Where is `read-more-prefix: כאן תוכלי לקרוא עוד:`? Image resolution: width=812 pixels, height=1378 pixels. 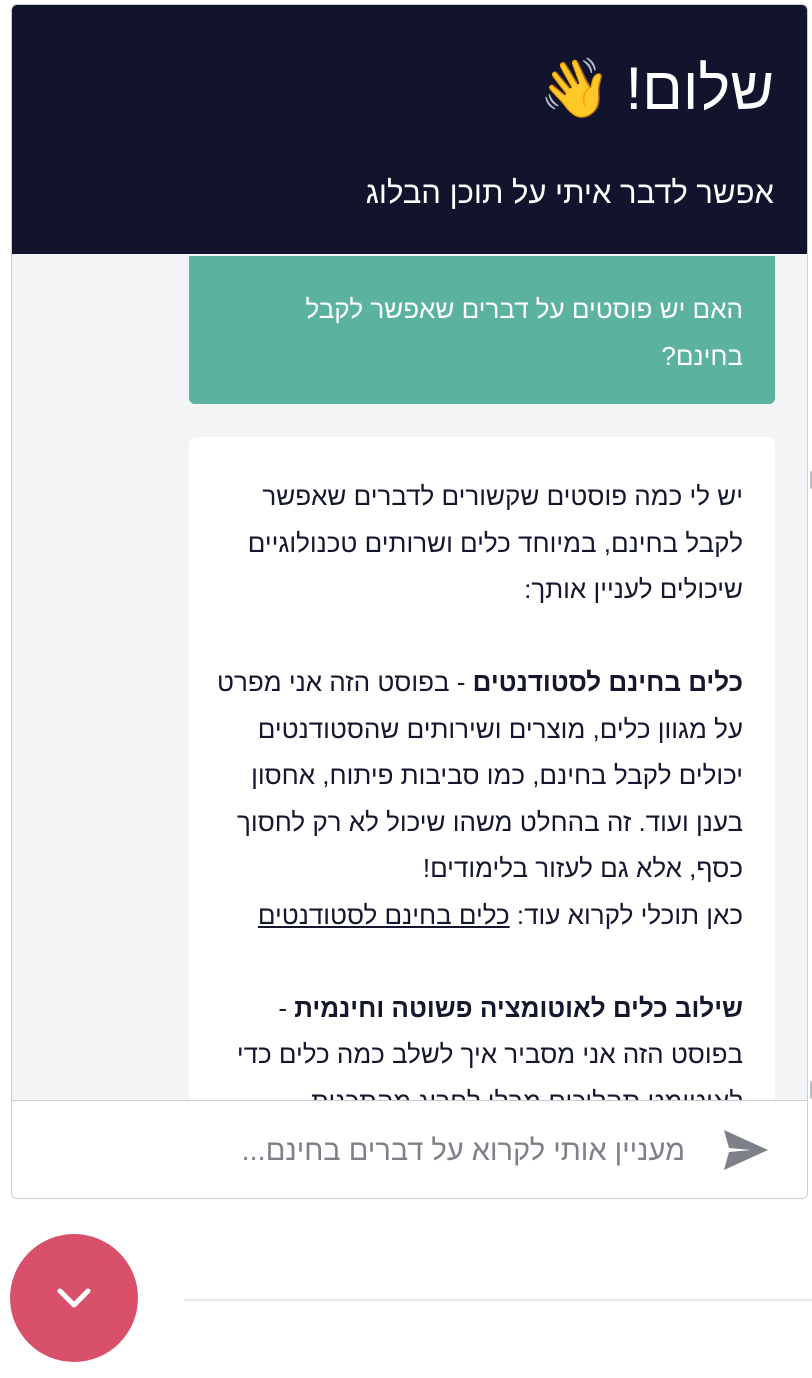 read-more-prefix: כאן תוכלי לקרוא עוד: is located at coordinates (626, 914).